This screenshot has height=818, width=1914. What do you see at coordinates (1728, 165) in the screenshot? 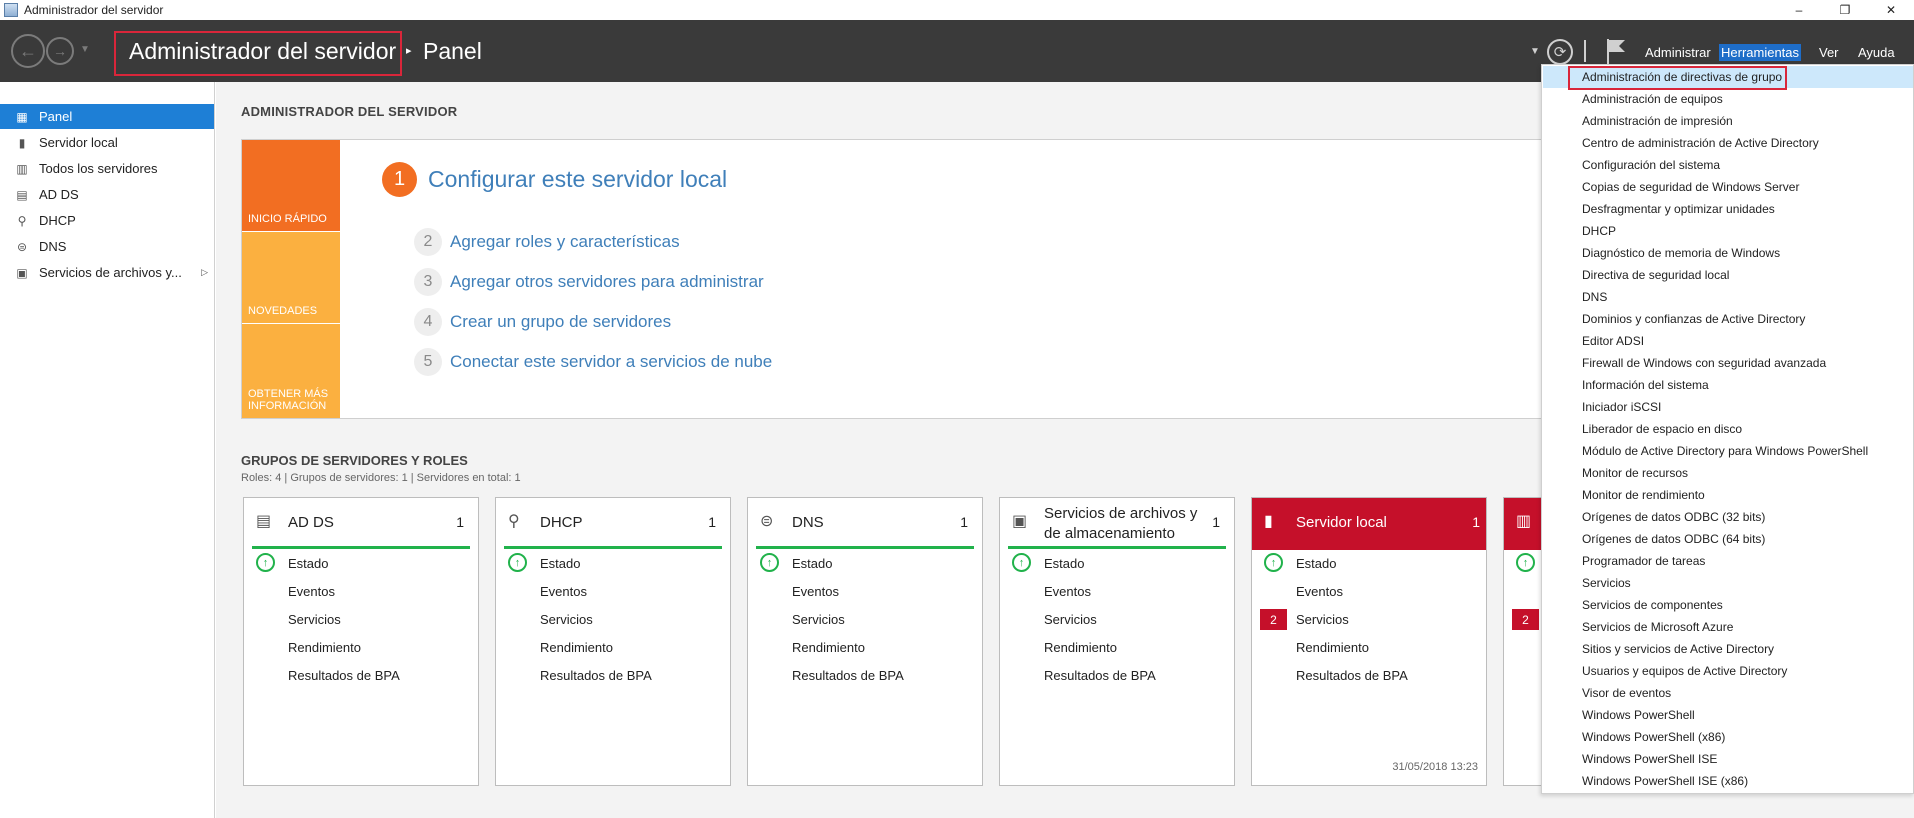
I see `menu-item: Configuración del sistema` at bounding box center [1728, 165].